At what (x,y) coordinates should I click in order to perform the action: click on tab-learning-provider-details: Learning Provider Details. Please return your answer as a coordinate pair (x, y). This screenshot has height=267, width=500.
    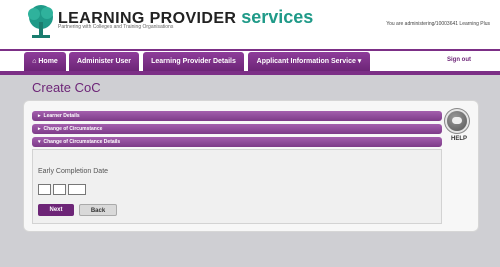
    Looking at the image, I should click on (193, 61).